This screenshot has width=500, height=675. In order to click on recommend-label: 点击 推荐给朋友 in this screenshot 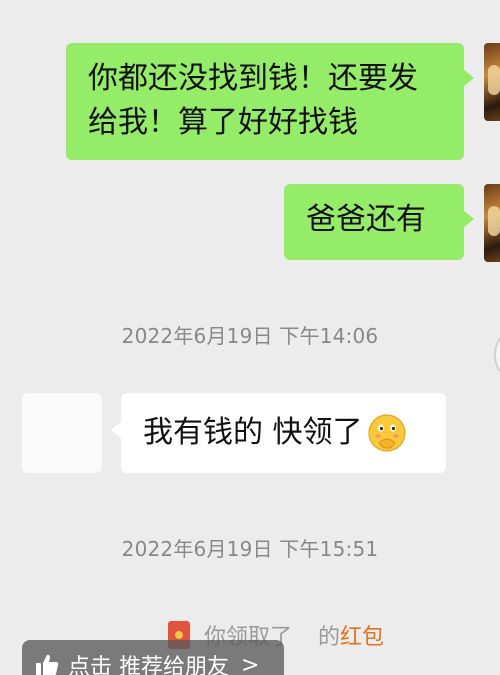, I will do `click(148, 665)`.